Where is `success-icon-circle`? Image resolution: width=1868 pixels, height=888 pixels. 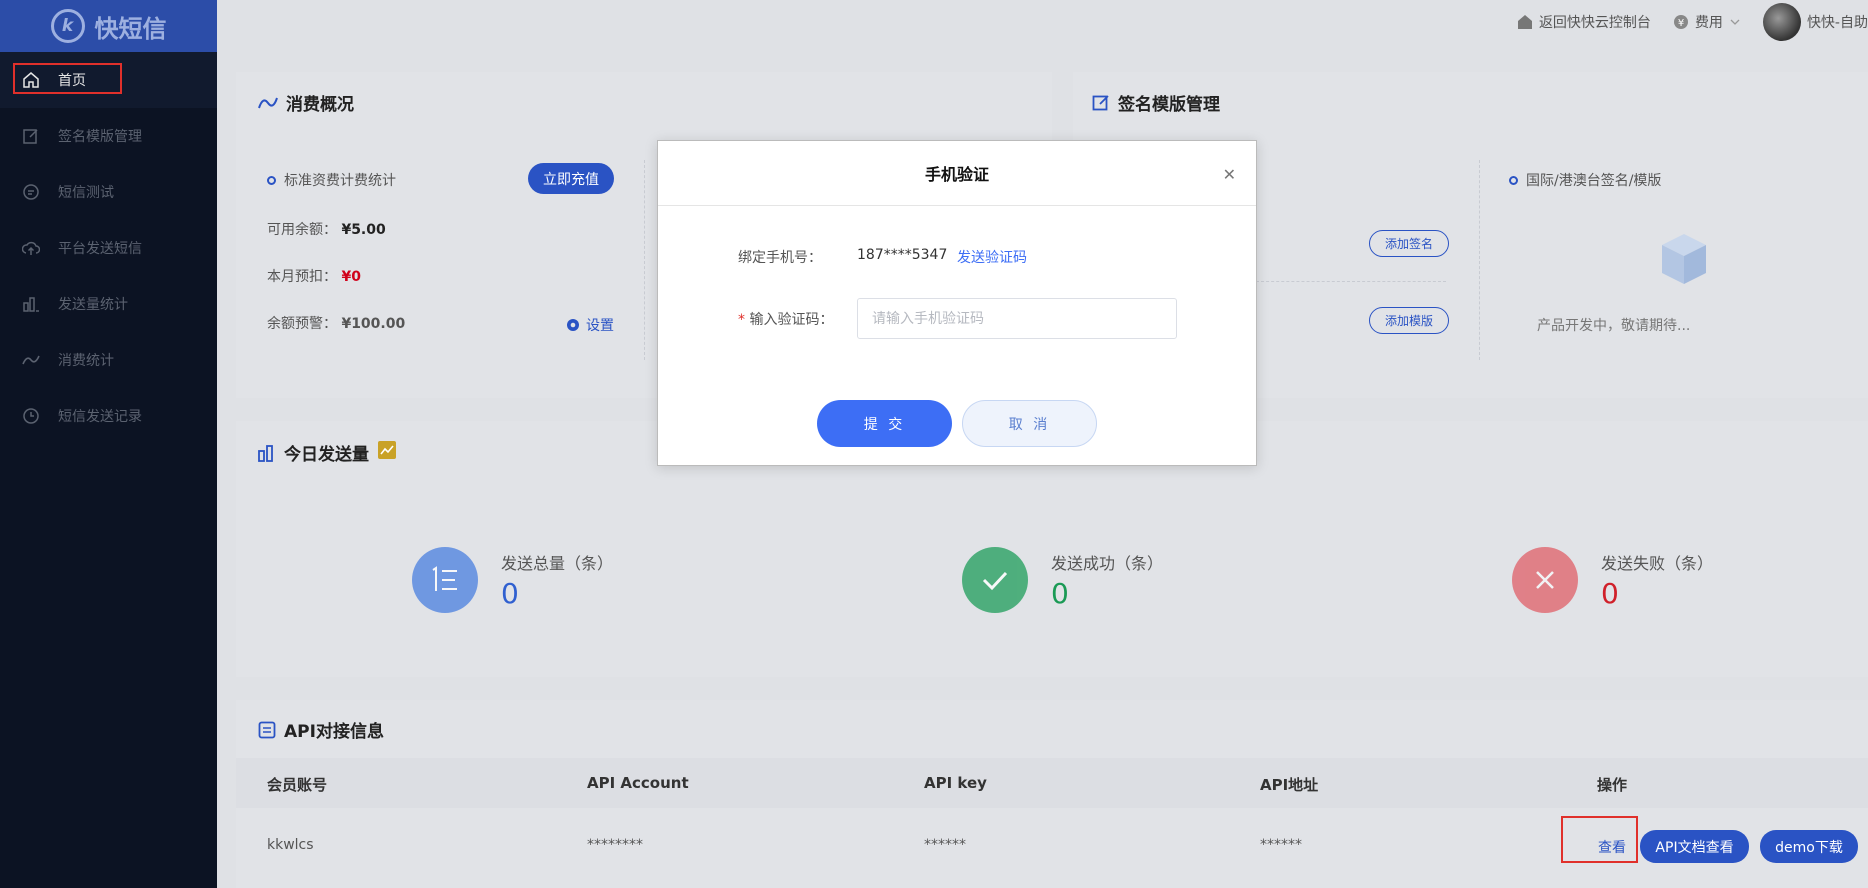 success-icon-circle is located at coordinates (995, 580).